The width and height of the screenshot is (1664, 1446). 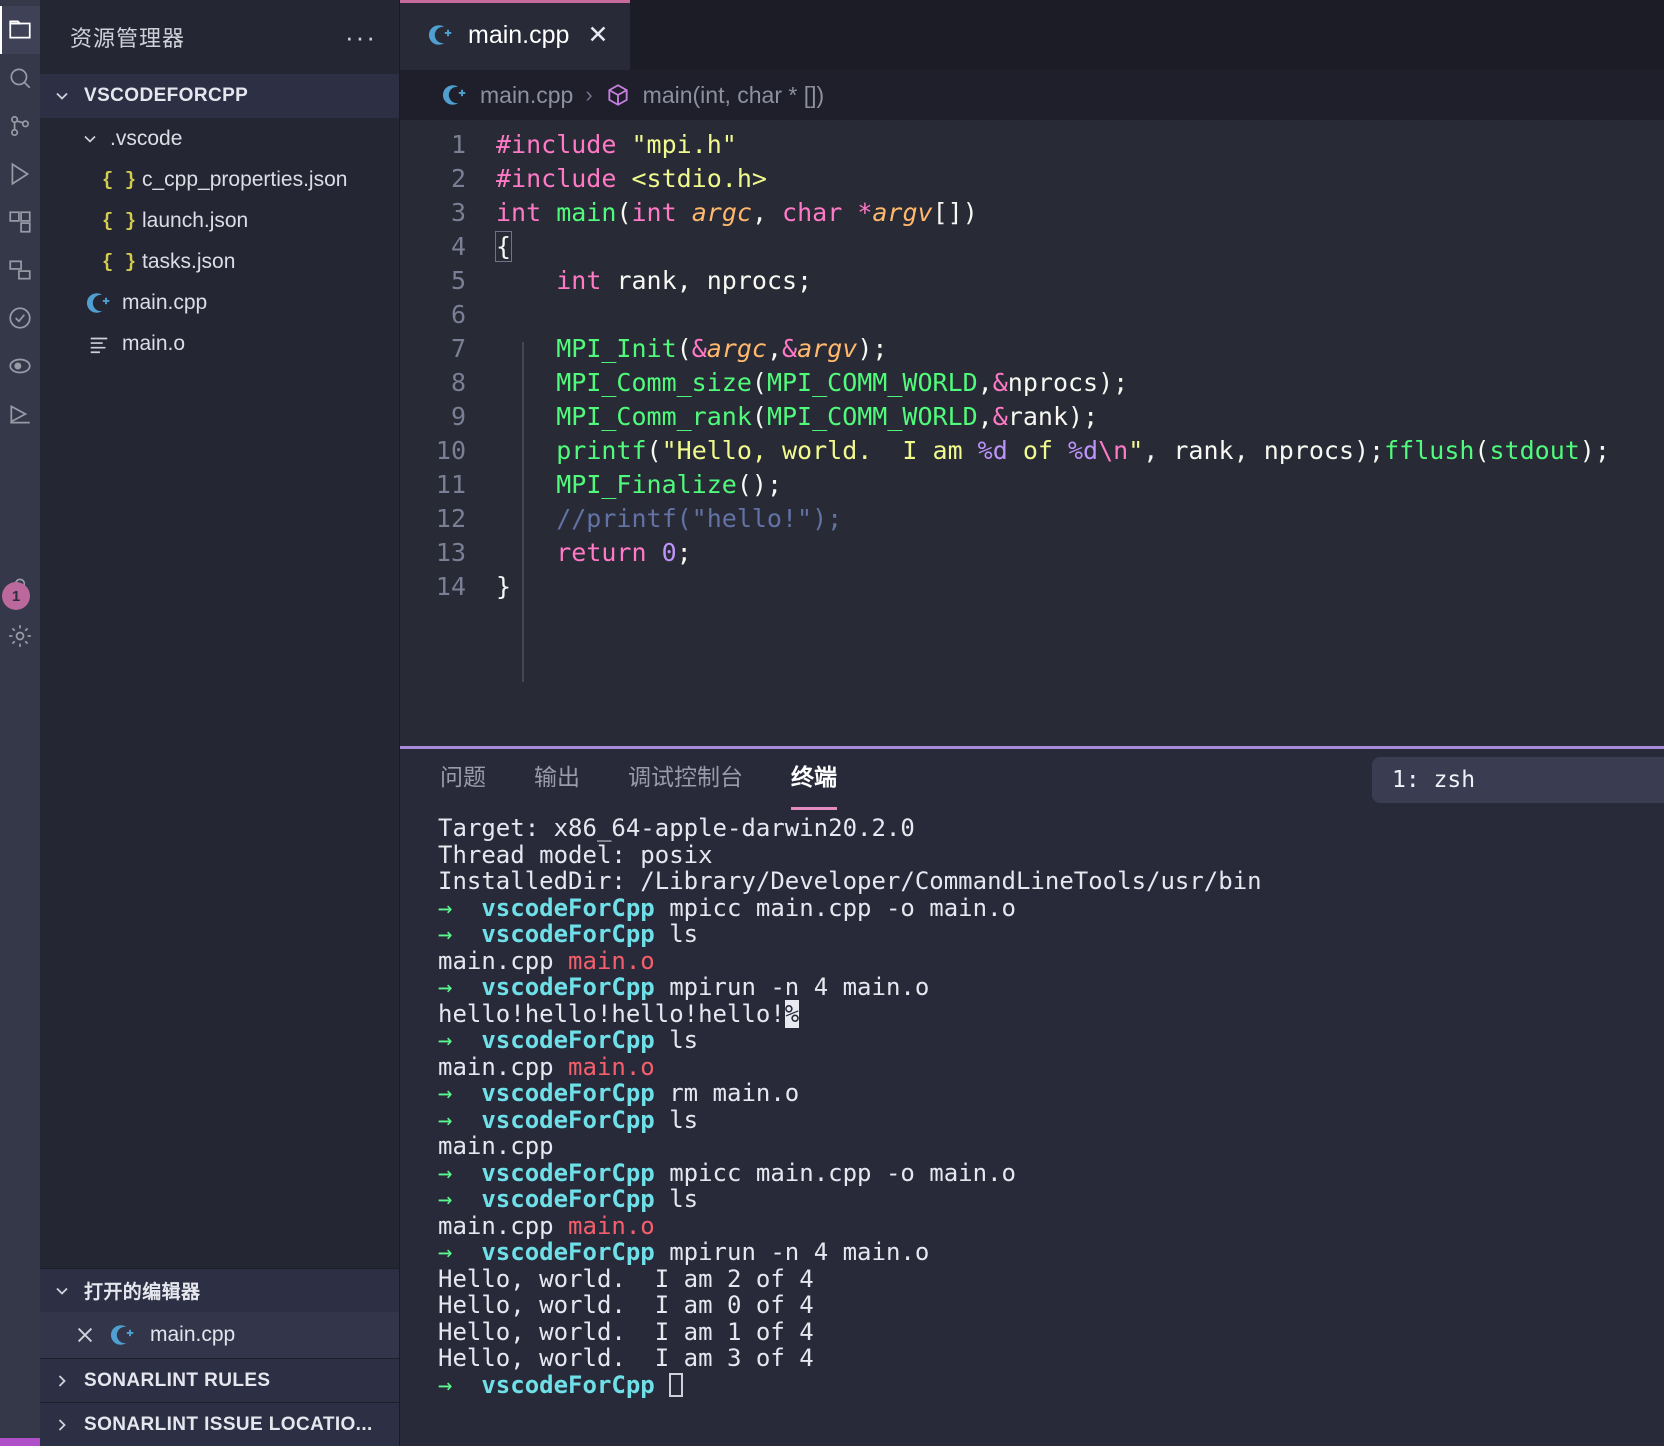 What do you see at coordinates (245, 179) in the screenshot?
I see `tree-item-label: c_cpp_properties.json` at bounding box center [245, 179].